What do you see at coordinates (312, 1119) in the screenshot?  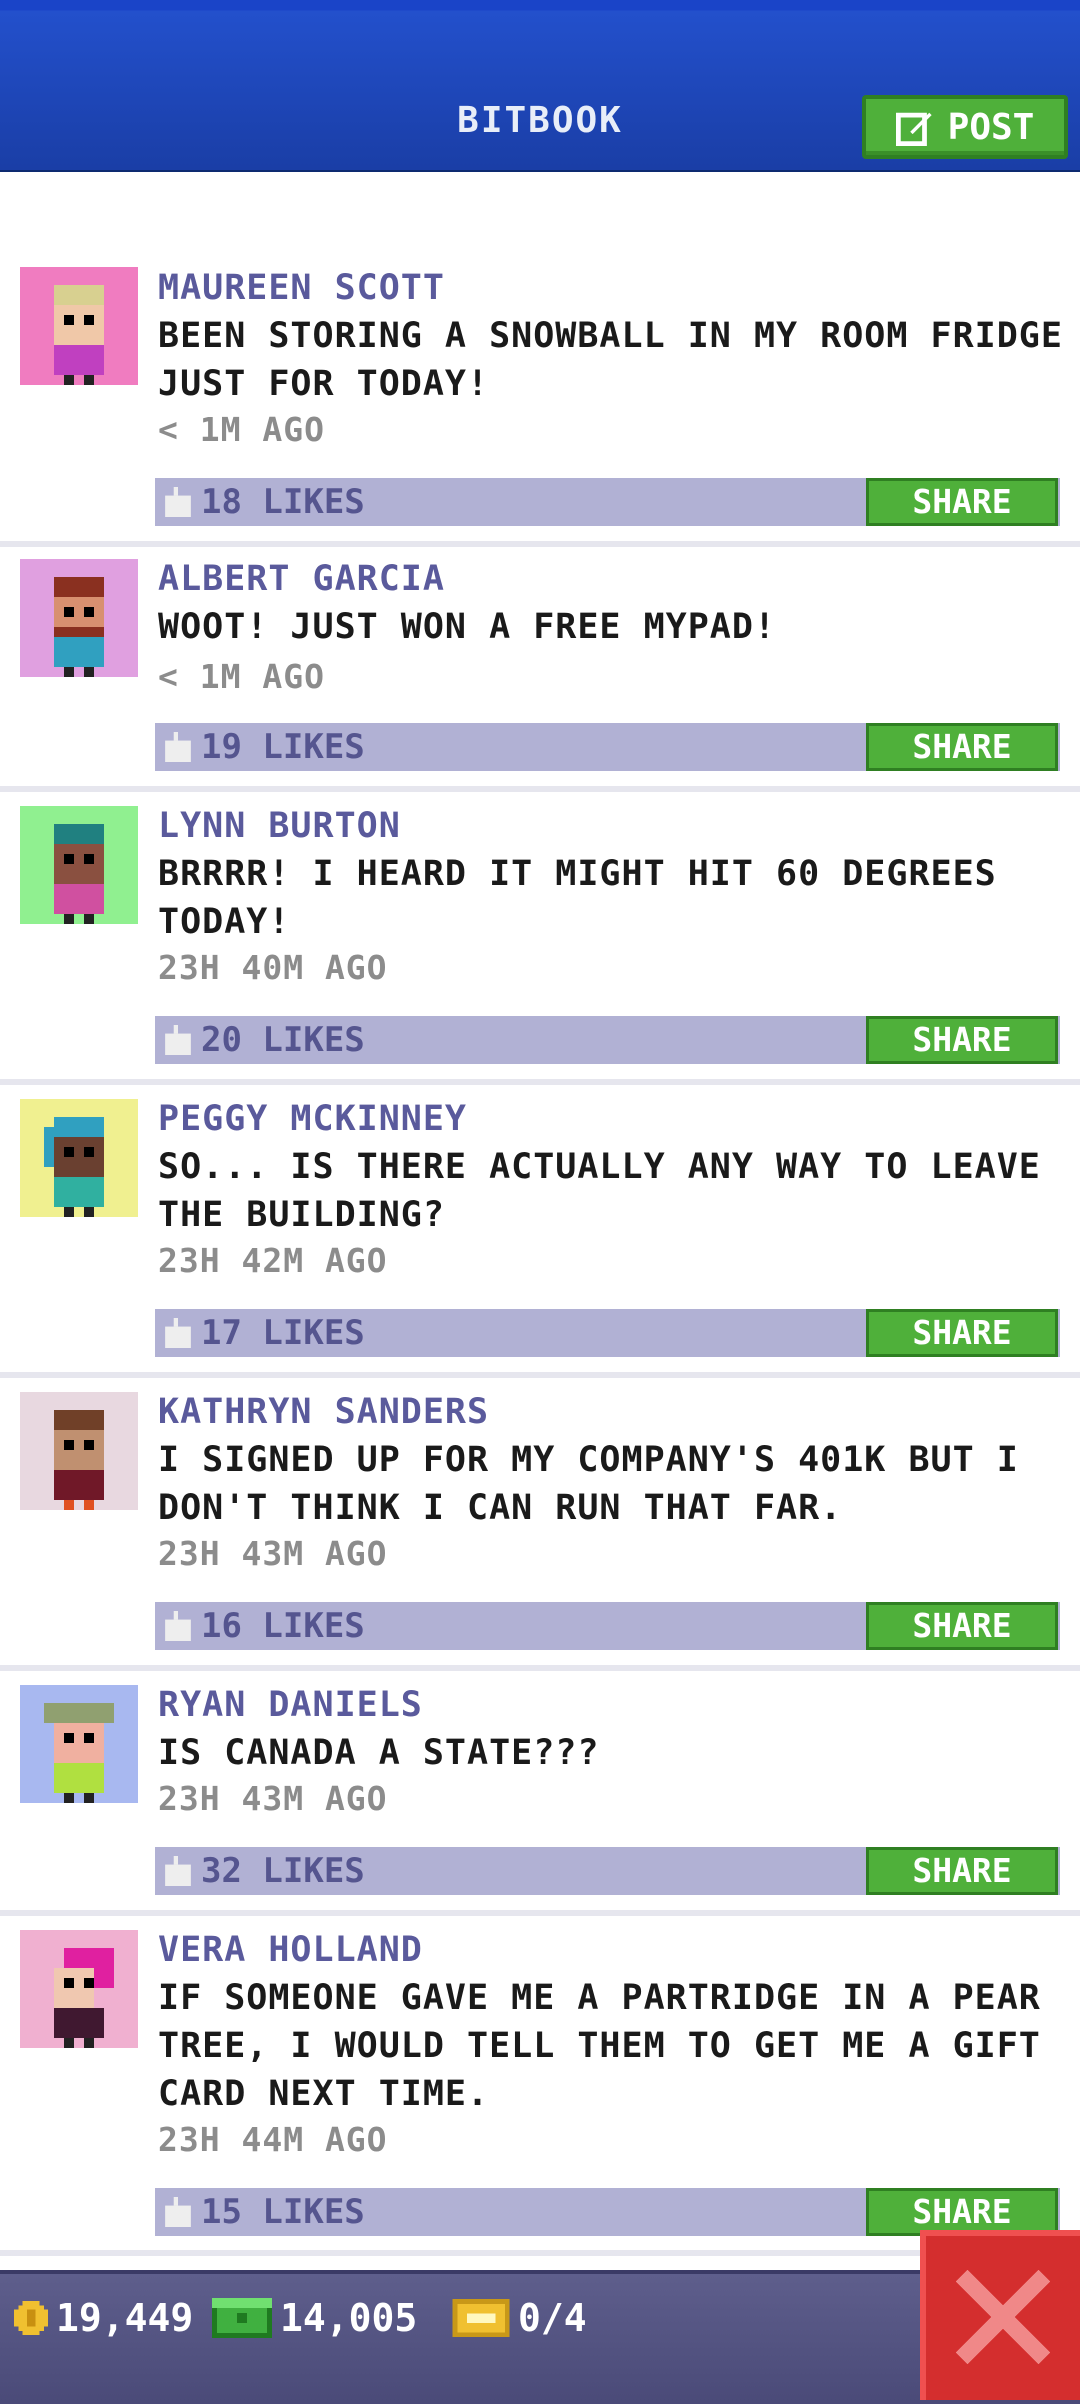 I see `post-author: PEGGY MCKINNEY` at bounding box center [312, 1119].